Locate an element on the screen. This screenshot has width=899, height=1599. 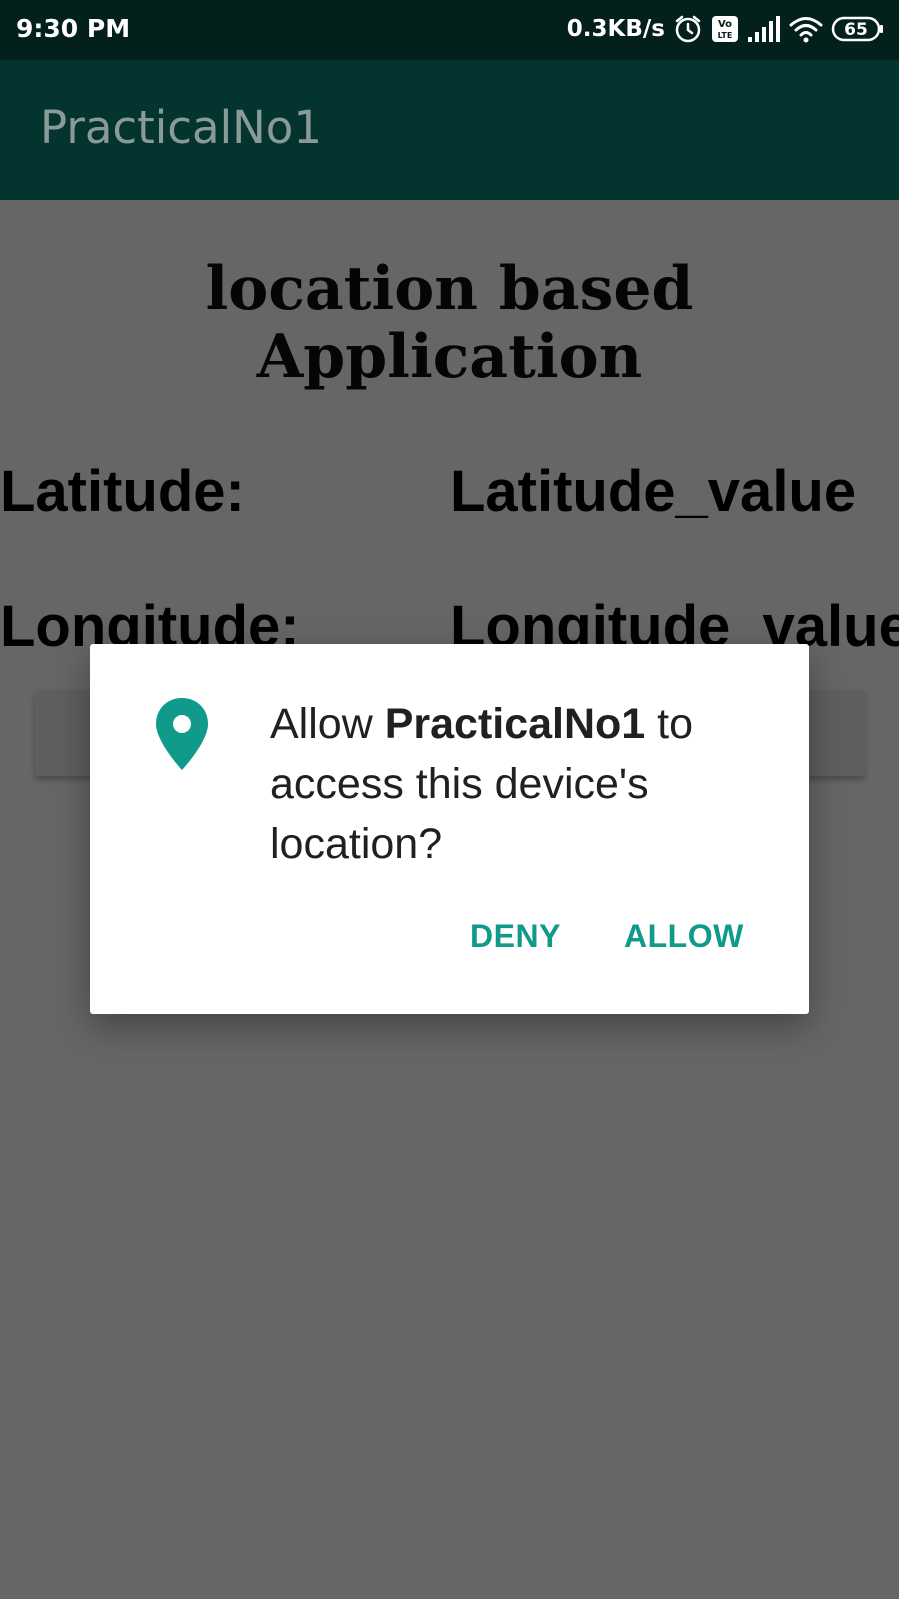
status-bar: 9:30 PM 0.3KB/s Vo LTE 65 is located at coordinates (449, 30).